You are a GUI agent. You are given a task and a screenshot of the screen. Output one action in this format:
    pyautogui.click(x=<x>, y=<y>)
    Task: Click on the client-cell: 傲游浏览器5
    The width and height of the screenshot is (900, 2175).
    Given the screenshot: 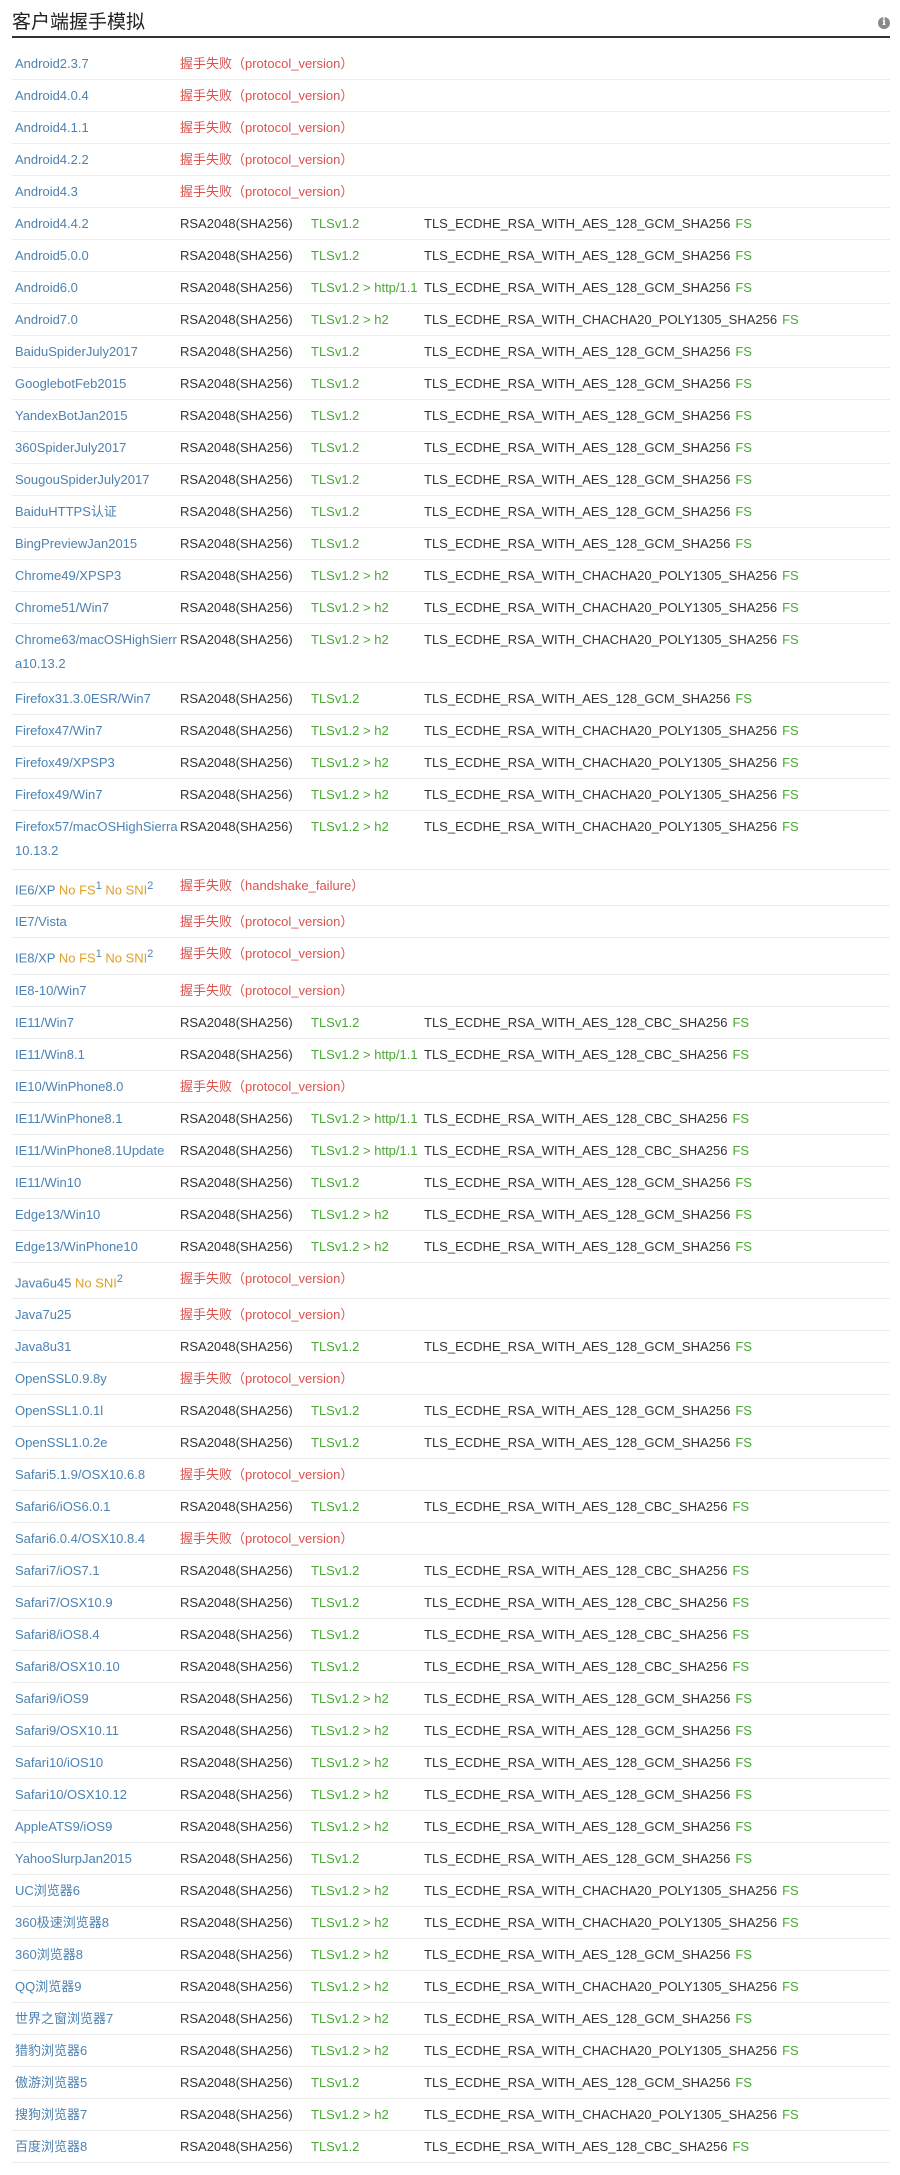 What is the action you would take?
    pyautogui.click(x=97, y=2083)
    